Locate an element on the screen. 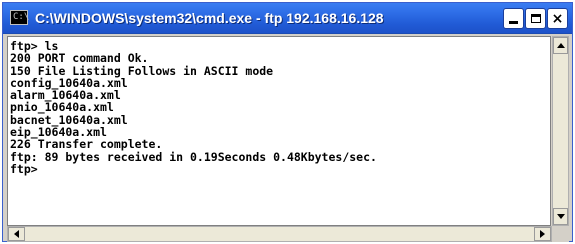 The width and height of the screenshot is (575, 244). minimize-button is located at coordinates (513, 18).